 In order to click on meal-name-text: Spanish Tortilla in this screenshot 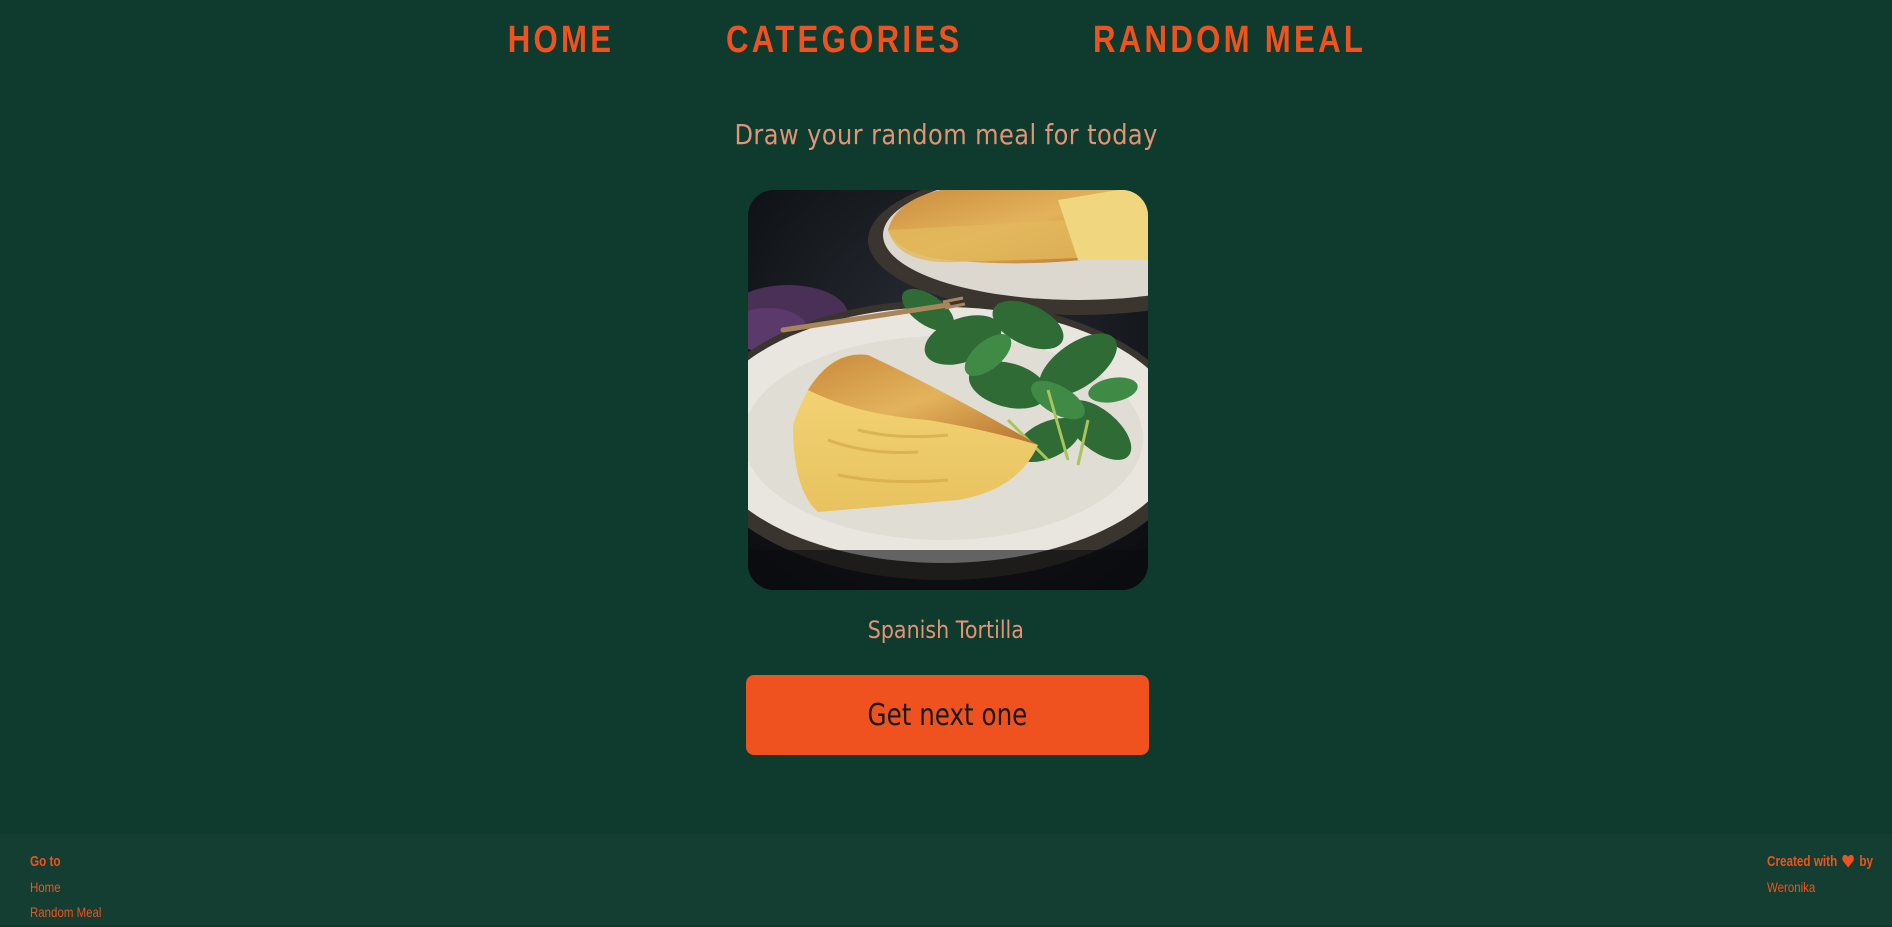, I will do `click(946, 630)`.